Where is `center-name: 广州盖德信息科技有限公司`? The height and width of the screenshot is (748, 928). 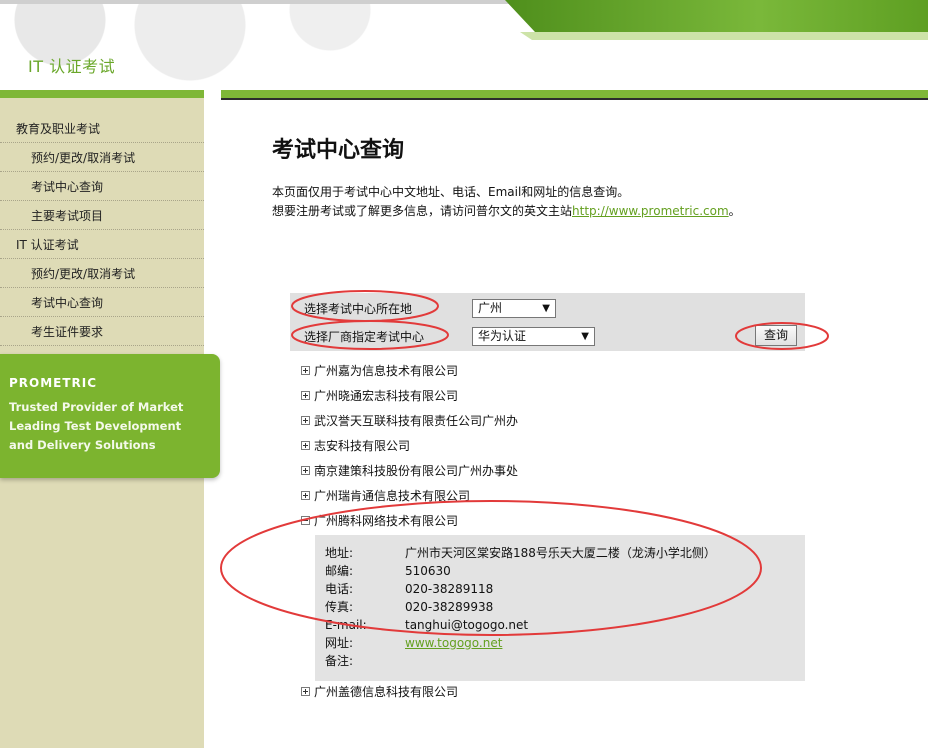
center-name: 广州盖德信息科技有限公司 is located at coordinates (386, 692).